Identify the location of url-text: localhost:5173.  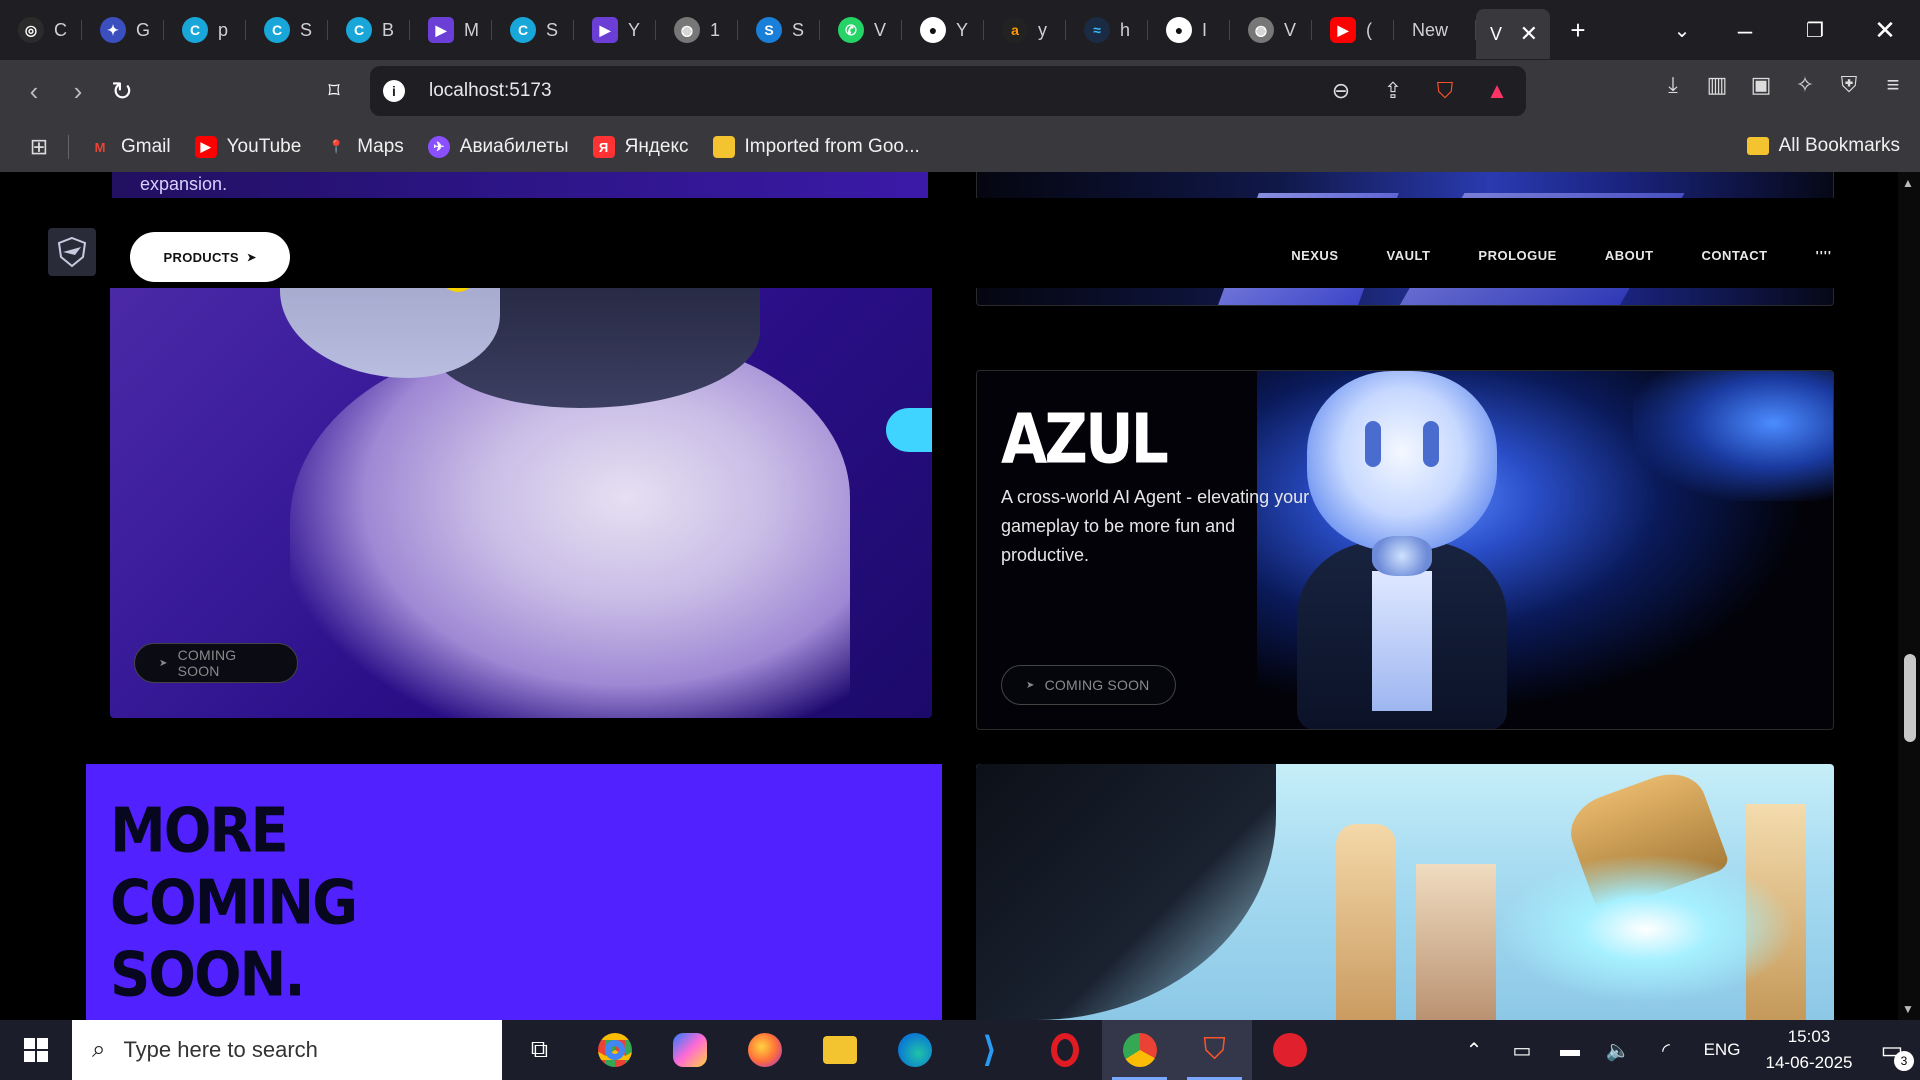
(490, 91).